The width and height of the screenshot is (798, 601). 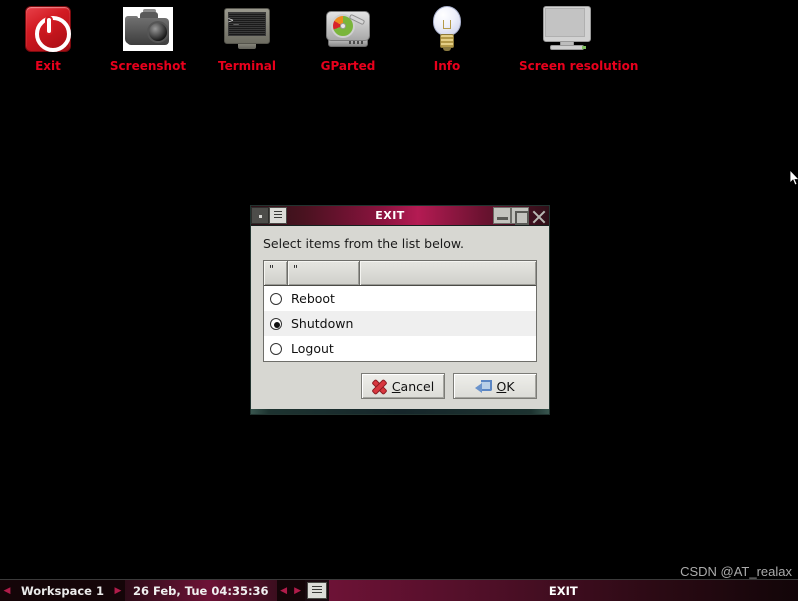 I want to click on workspace-label: Workspace 1, so click(x=62, y=590).